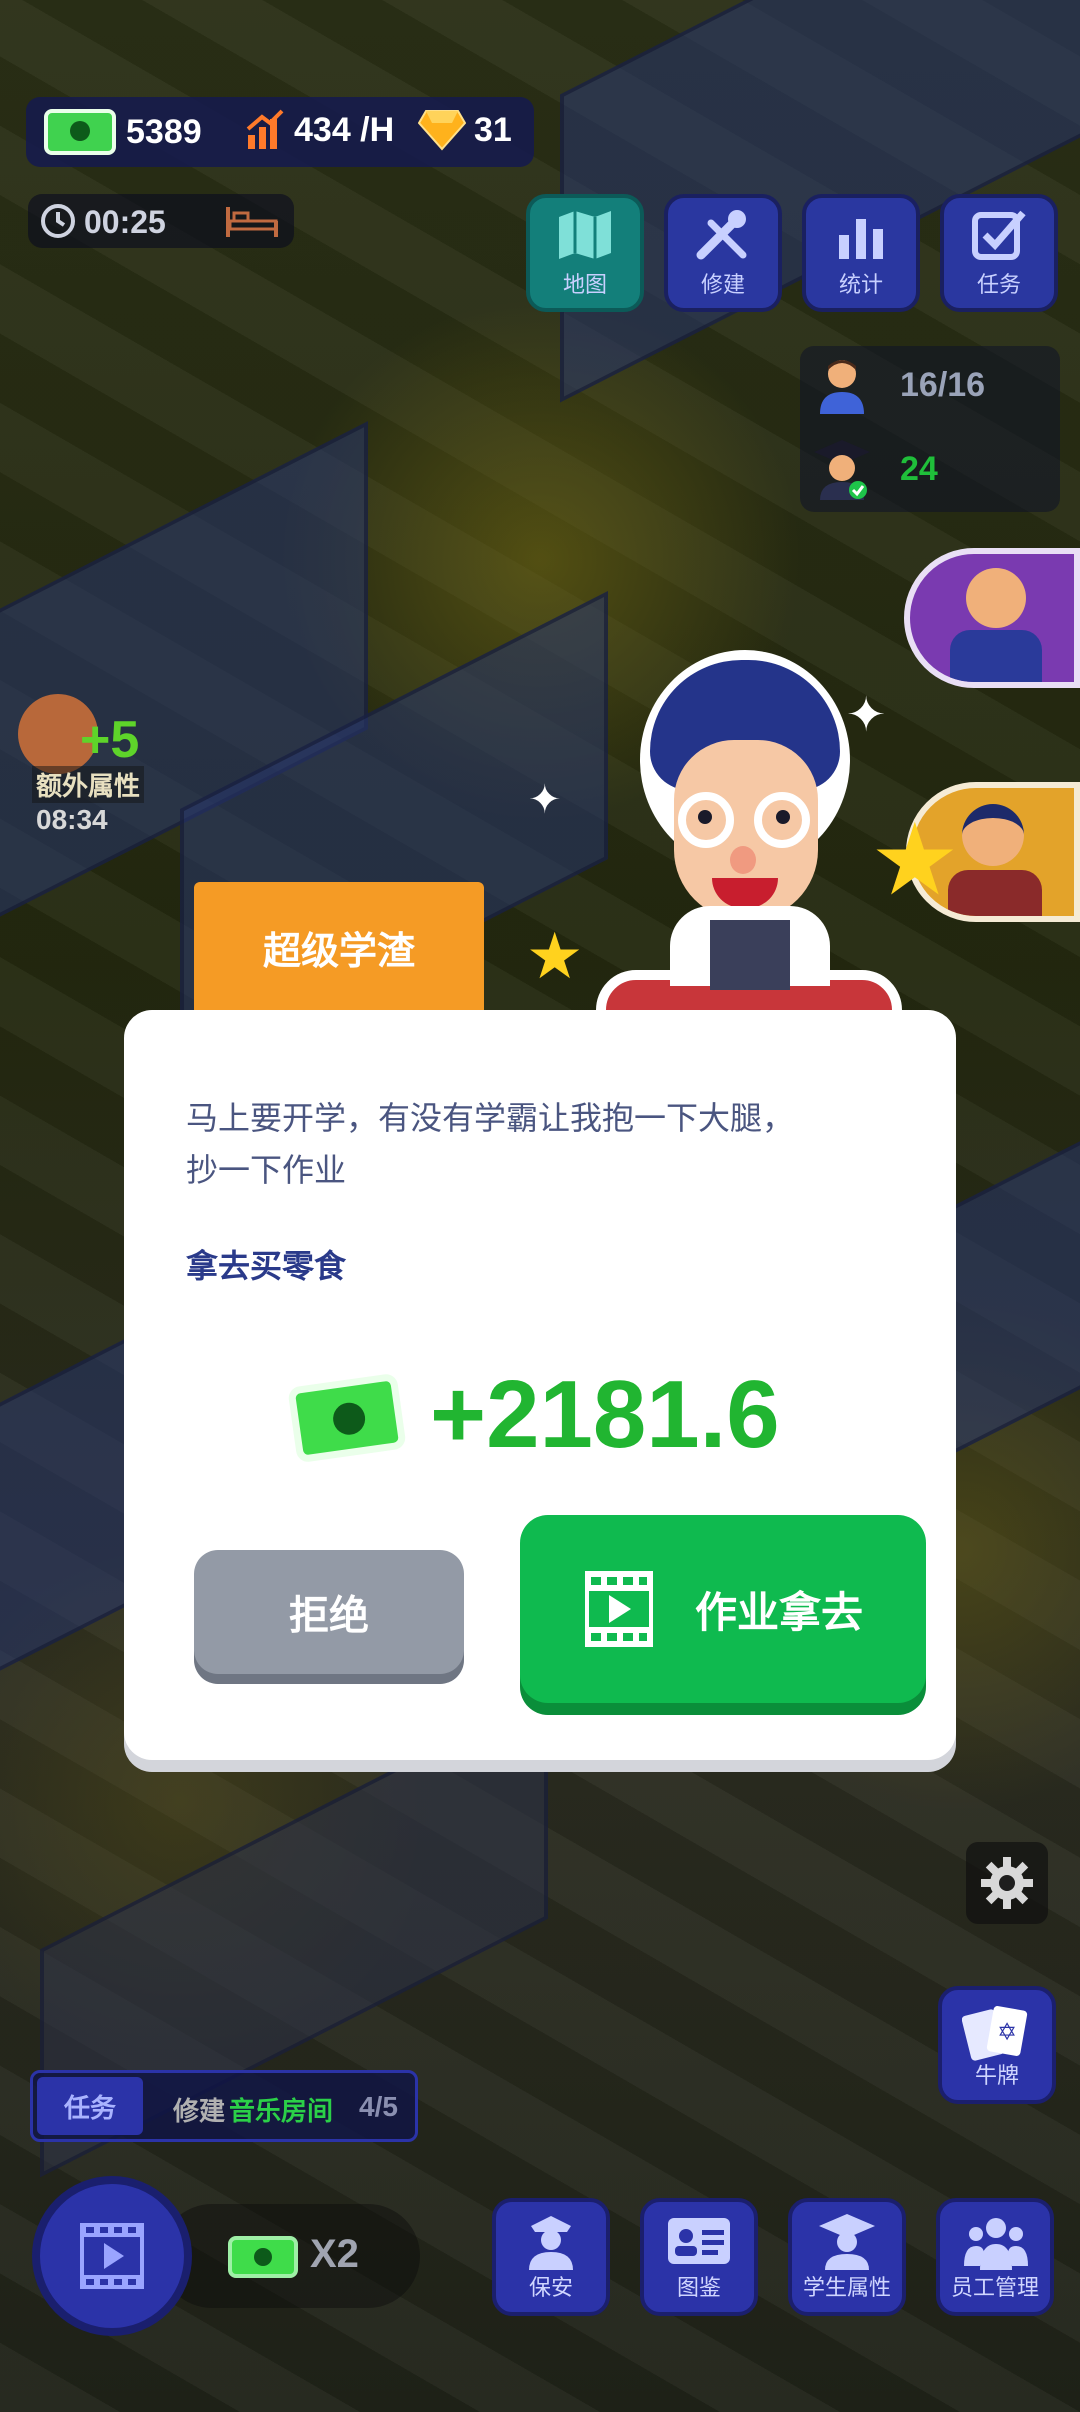 Image resolution: width=1080 pixels, height=2412 pixels. I want to click on task-highlight: 音乐房间, so click(281, 2112).